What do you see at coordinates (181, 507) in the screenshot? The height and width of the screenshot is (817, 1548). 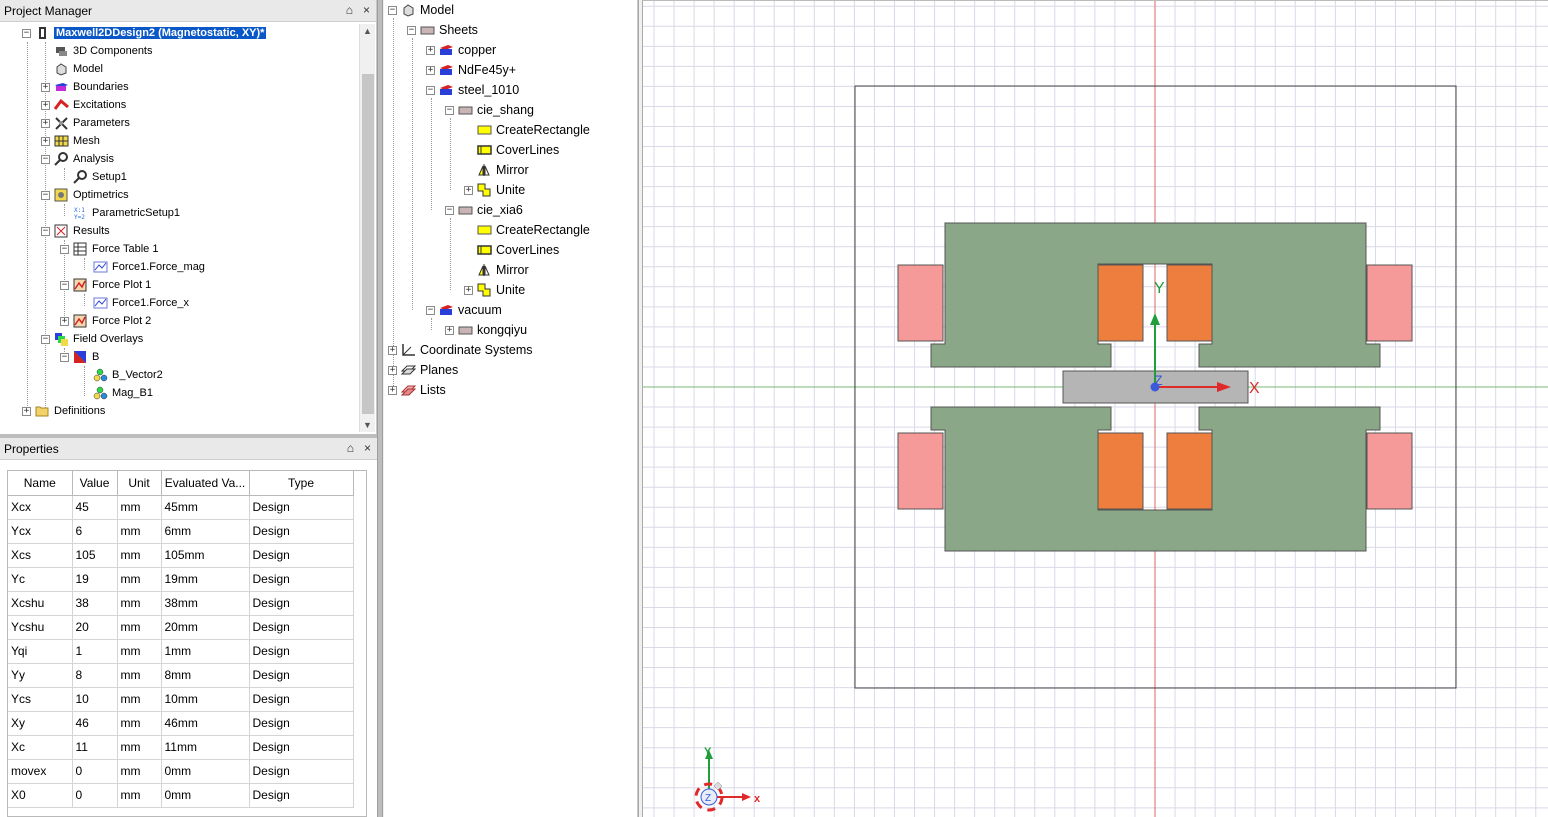 I see `table-row: Xcx 45 mm 45mm Design` at bounding box center [181, 507].